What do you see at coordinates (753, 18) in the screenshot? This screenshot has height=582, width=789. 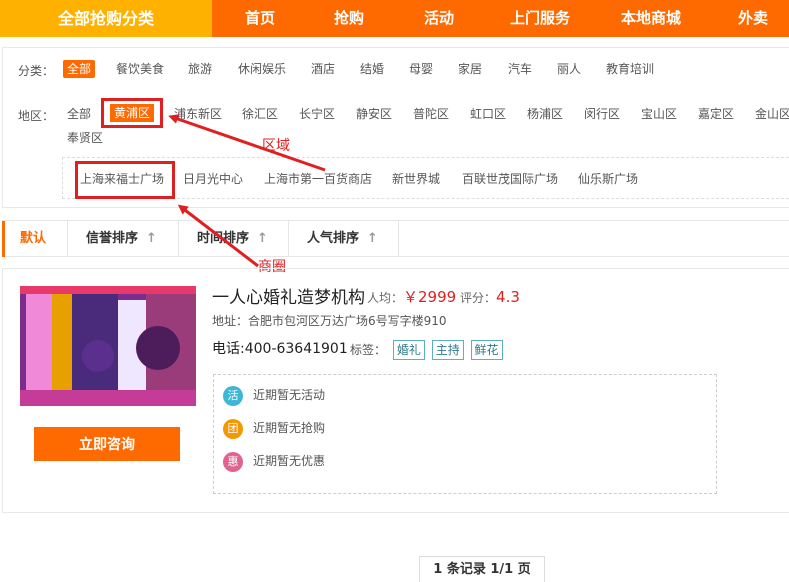 I see `nav-takeout: 外卖` at bounding box center [753, 18].